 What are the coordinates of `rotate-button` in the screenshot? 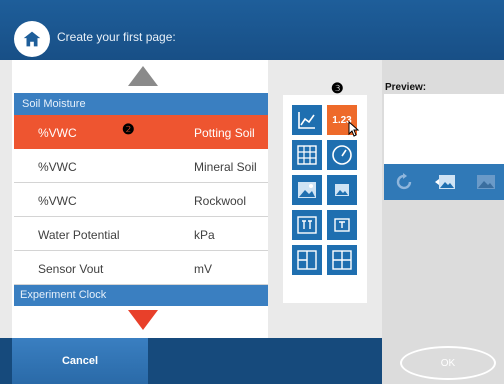 It's located at (405, 182).